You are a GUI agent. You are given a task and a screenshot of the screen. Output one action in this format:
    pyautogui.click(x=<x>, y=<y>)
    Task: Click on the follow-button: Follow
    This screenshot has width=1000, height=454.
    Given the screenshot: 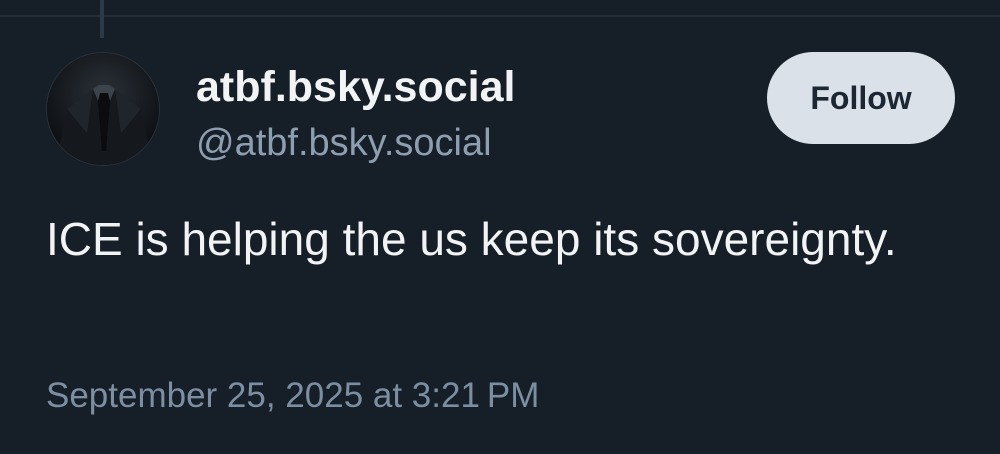 What is the action you would take?
    pyautogui.click(x=861, y=98)
    